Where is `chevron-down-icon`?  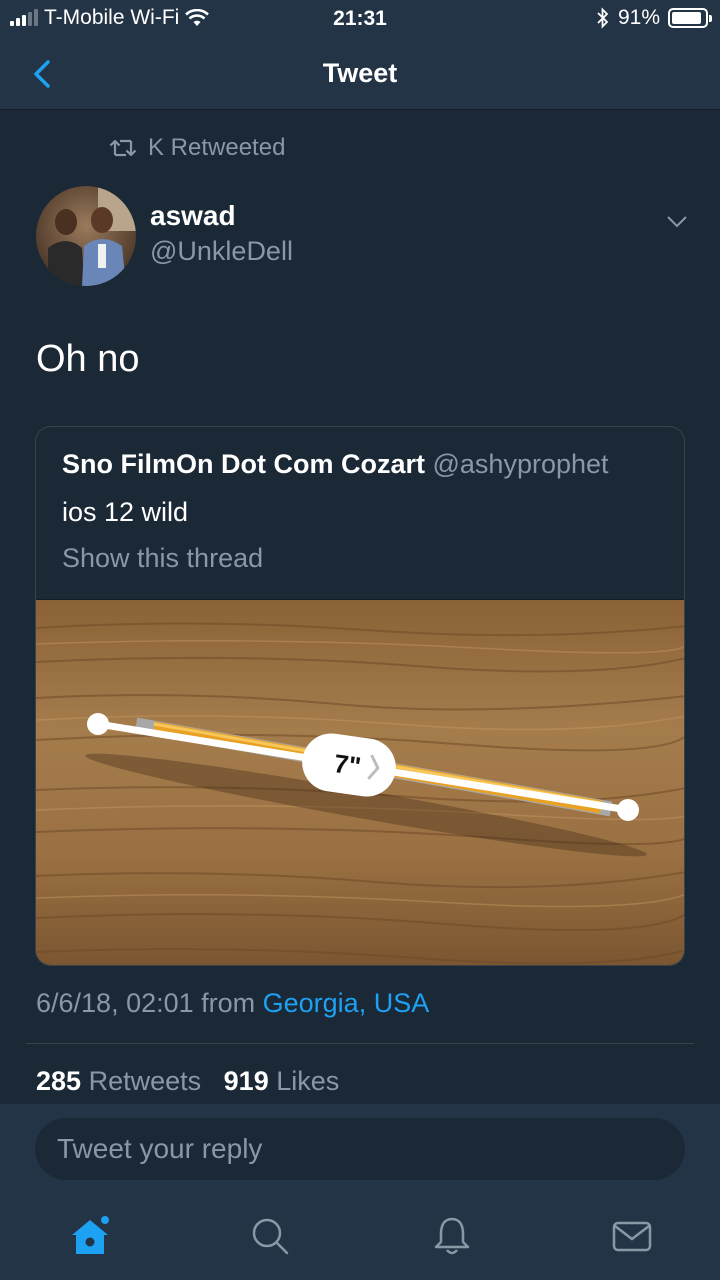 chevron-down-icon is located at coordinates (677, 221).